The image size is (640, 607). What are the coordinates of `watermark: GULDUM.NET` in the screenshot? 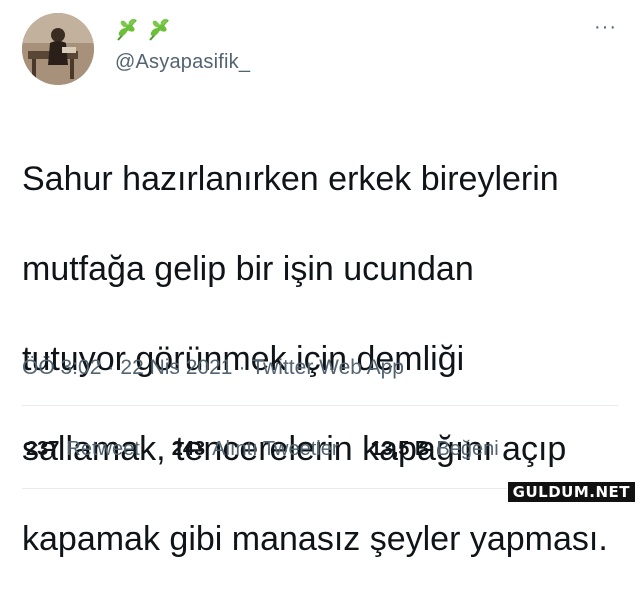 It's located at (571, 492).